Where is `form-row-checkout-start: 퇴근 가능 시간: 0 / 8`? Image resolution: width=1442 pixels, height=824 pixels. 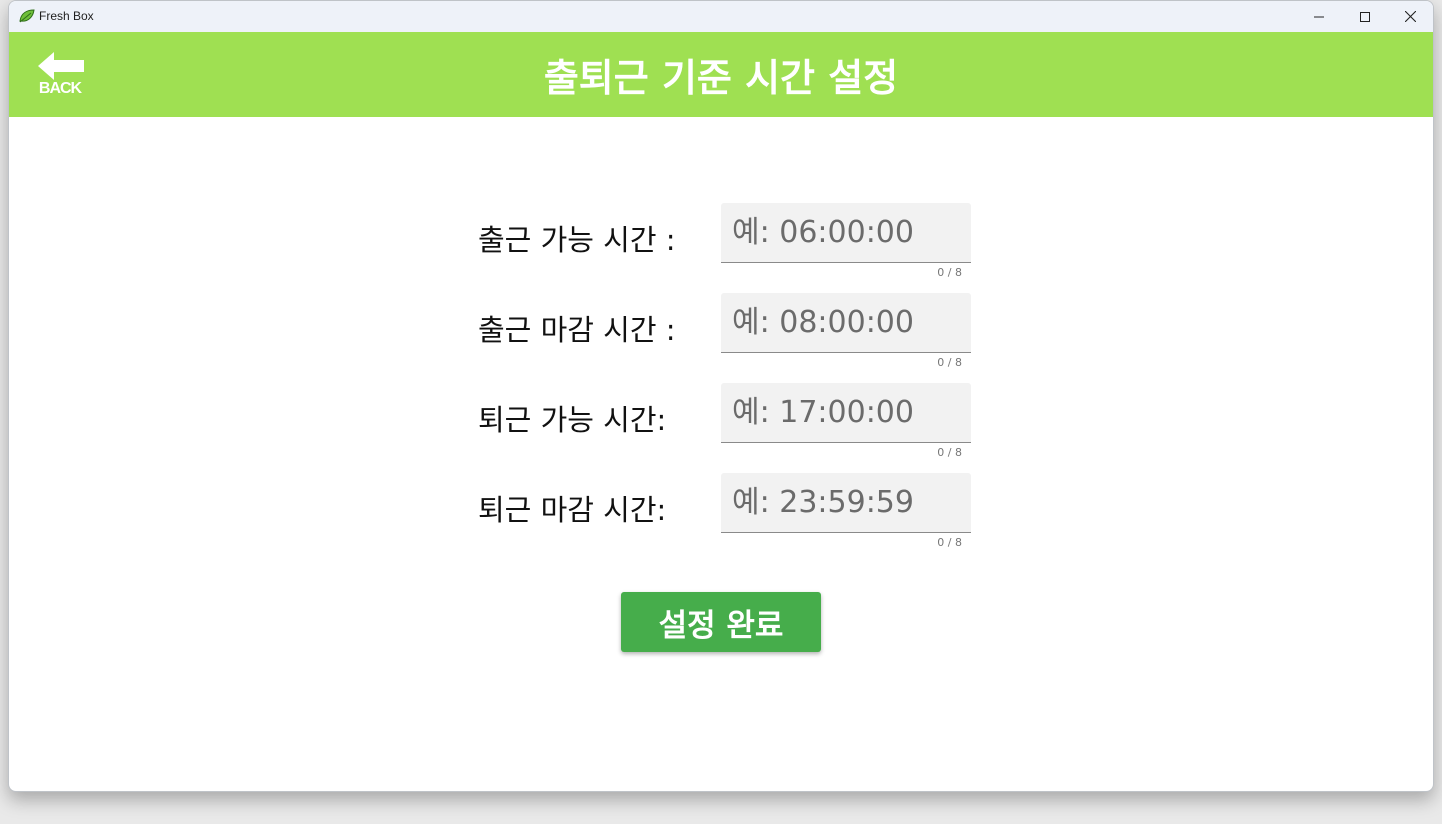 form-row-checkout-start: 퇴근 가능 시간: 0 / 8 is located at coordinates (721, 428).